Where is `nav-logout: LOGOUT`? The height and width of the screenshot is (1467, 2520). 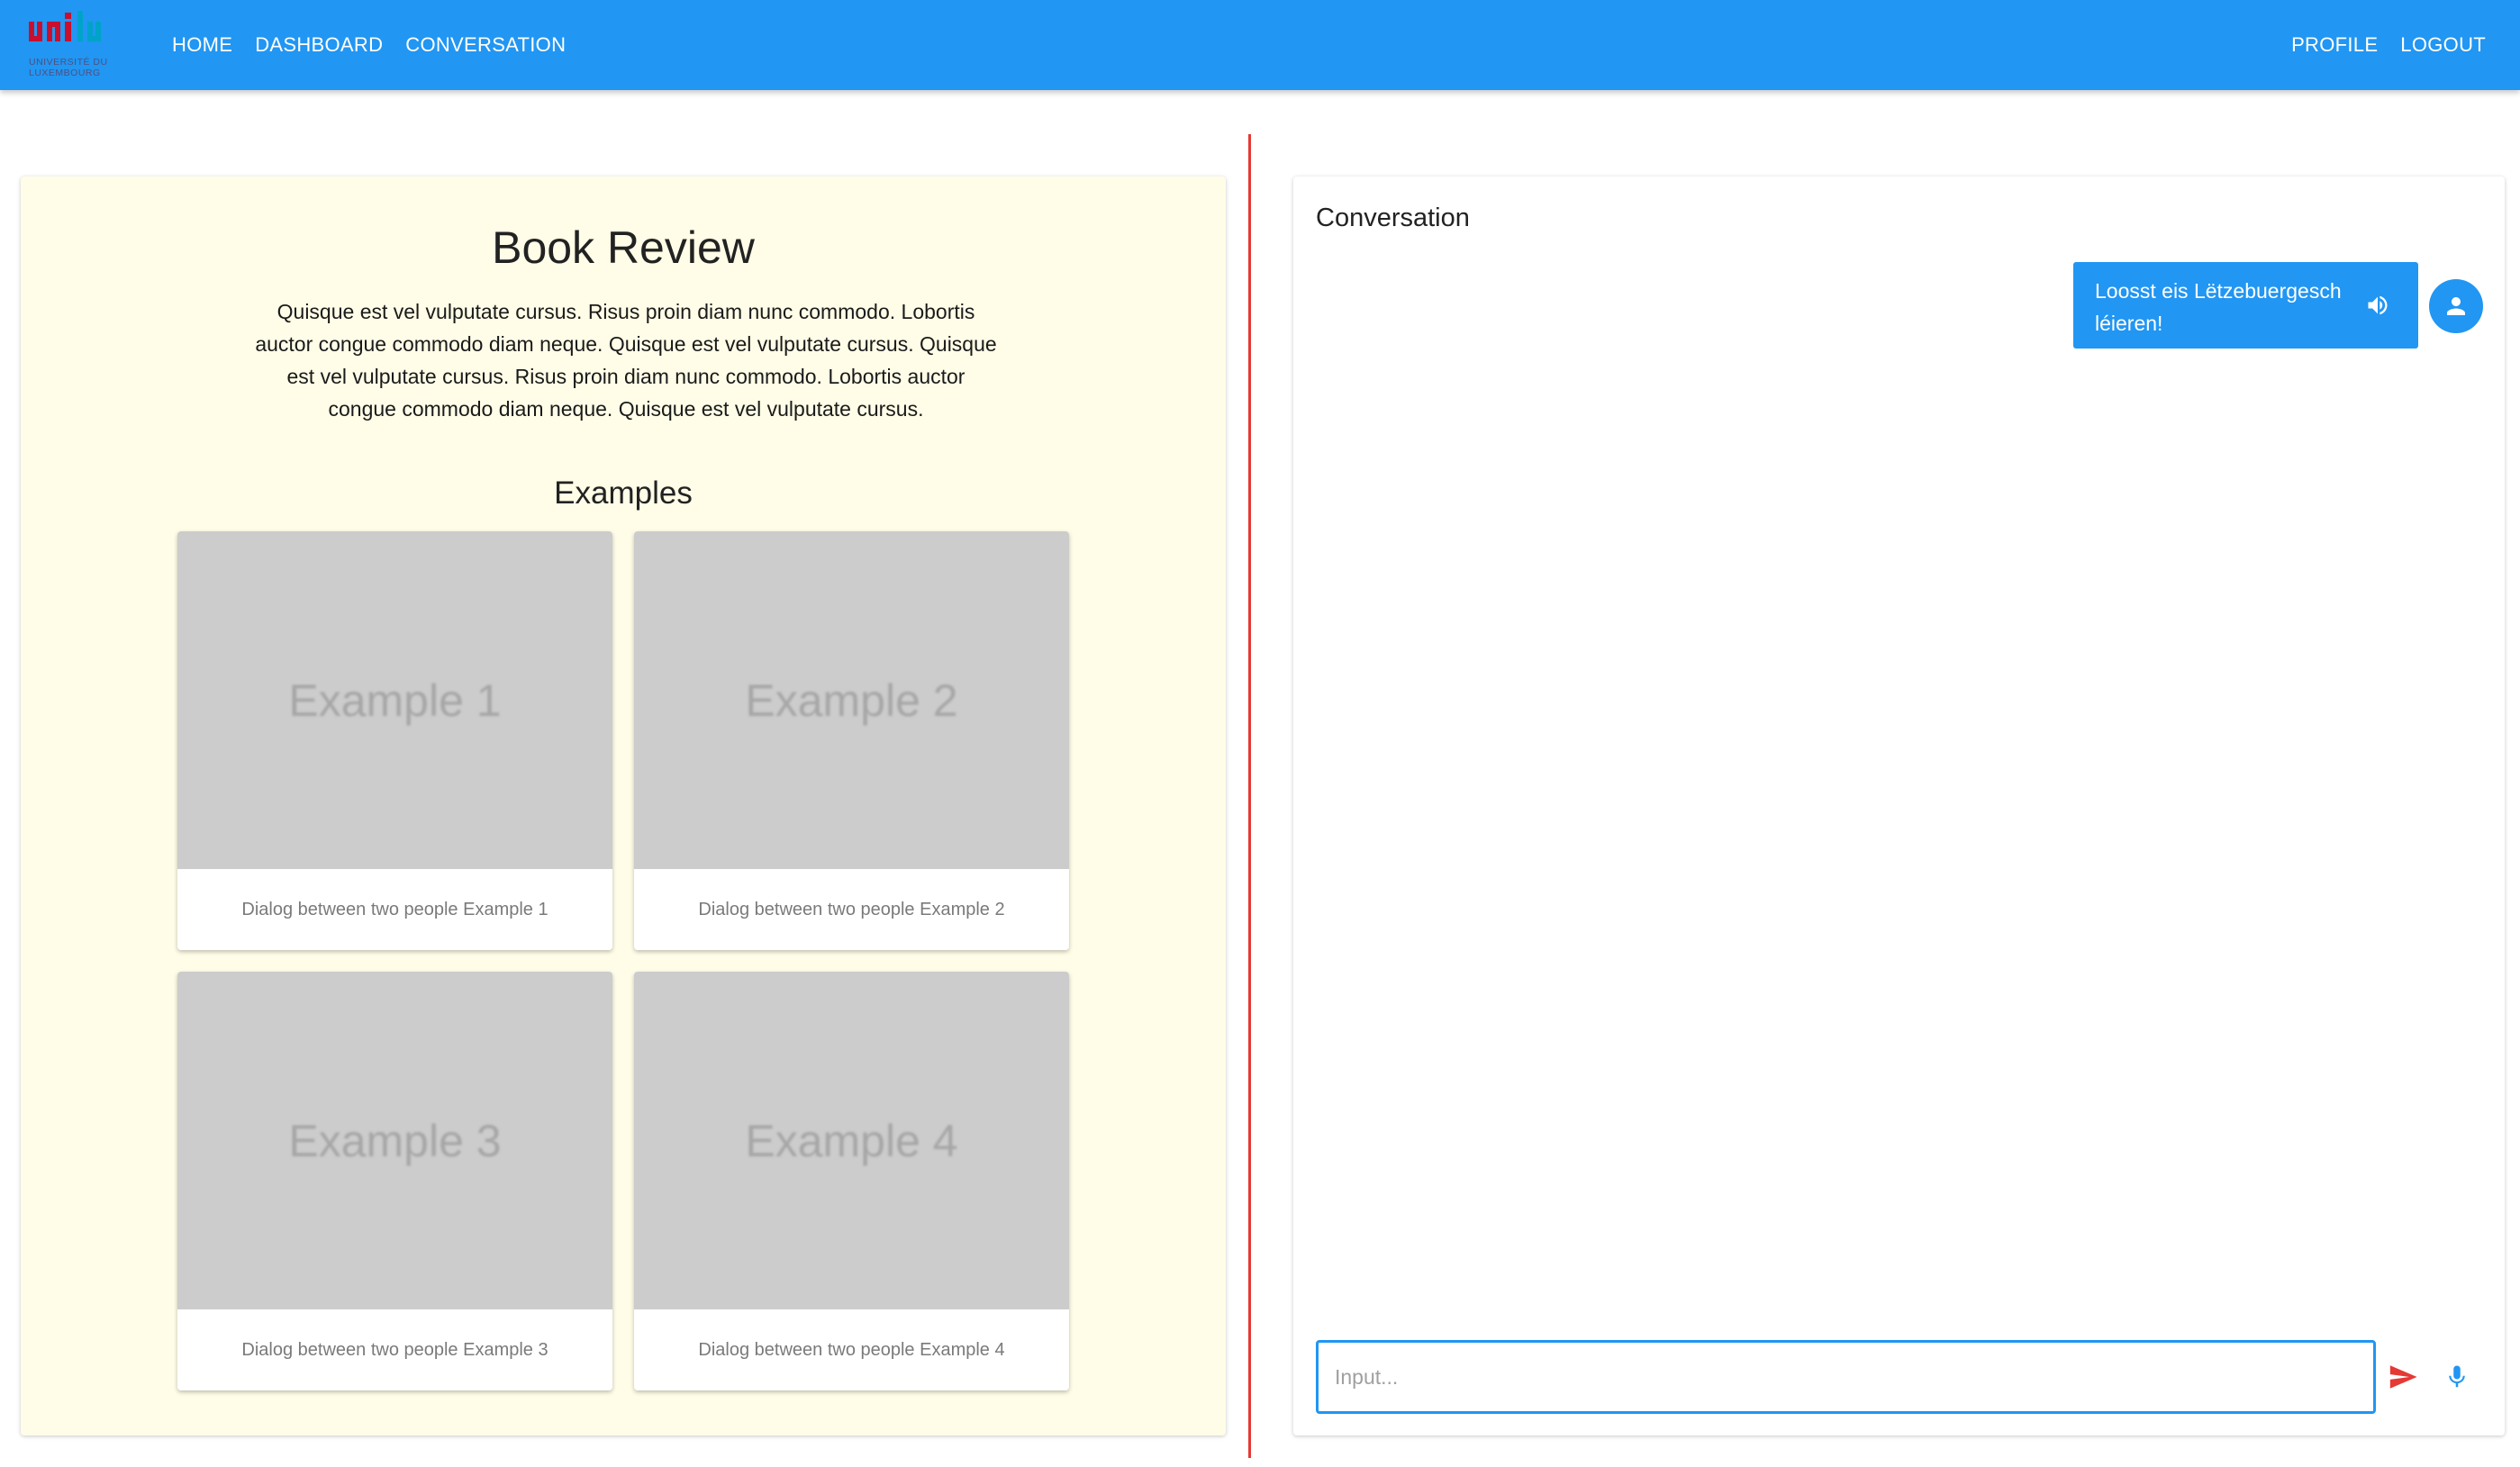
nav-logout: LOGOUT is located at coordinates (2443, 45).